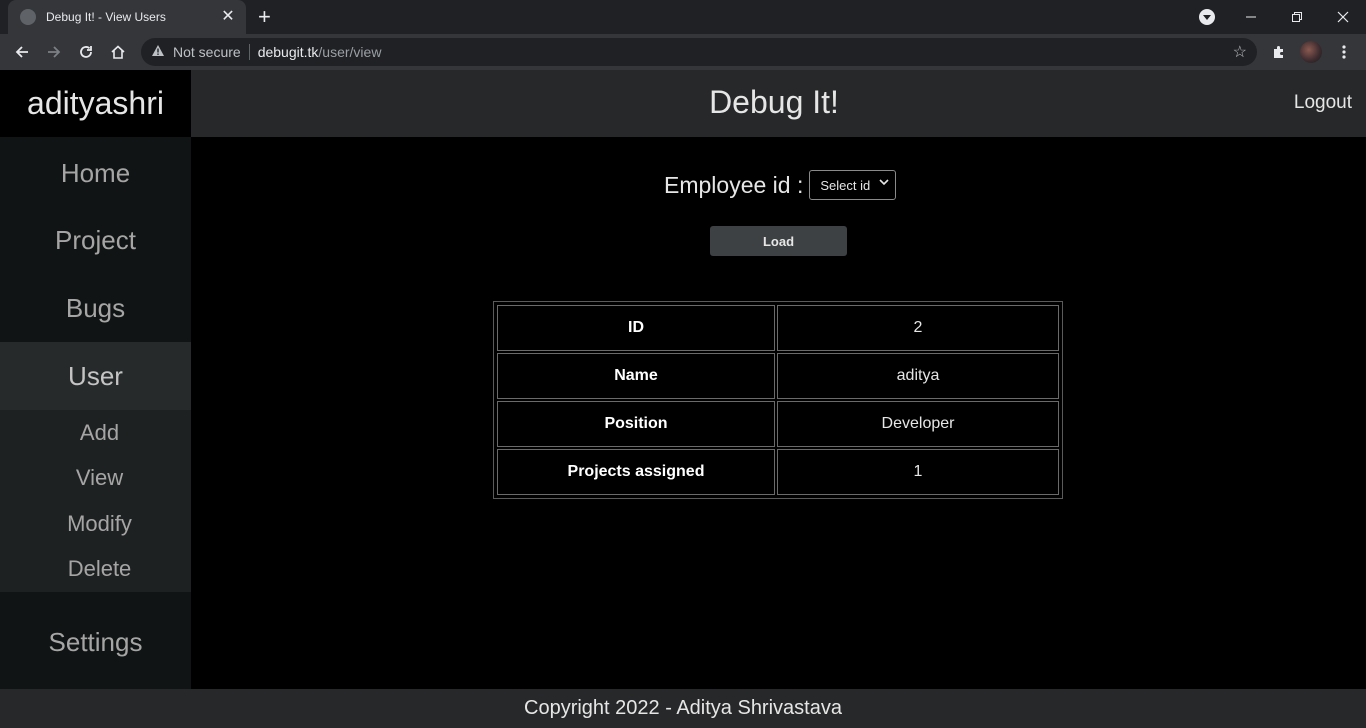  What do you see at coordinates (636, 328) in the screenshot?
I see `row-key: ID` at bounding box center [636, 328].